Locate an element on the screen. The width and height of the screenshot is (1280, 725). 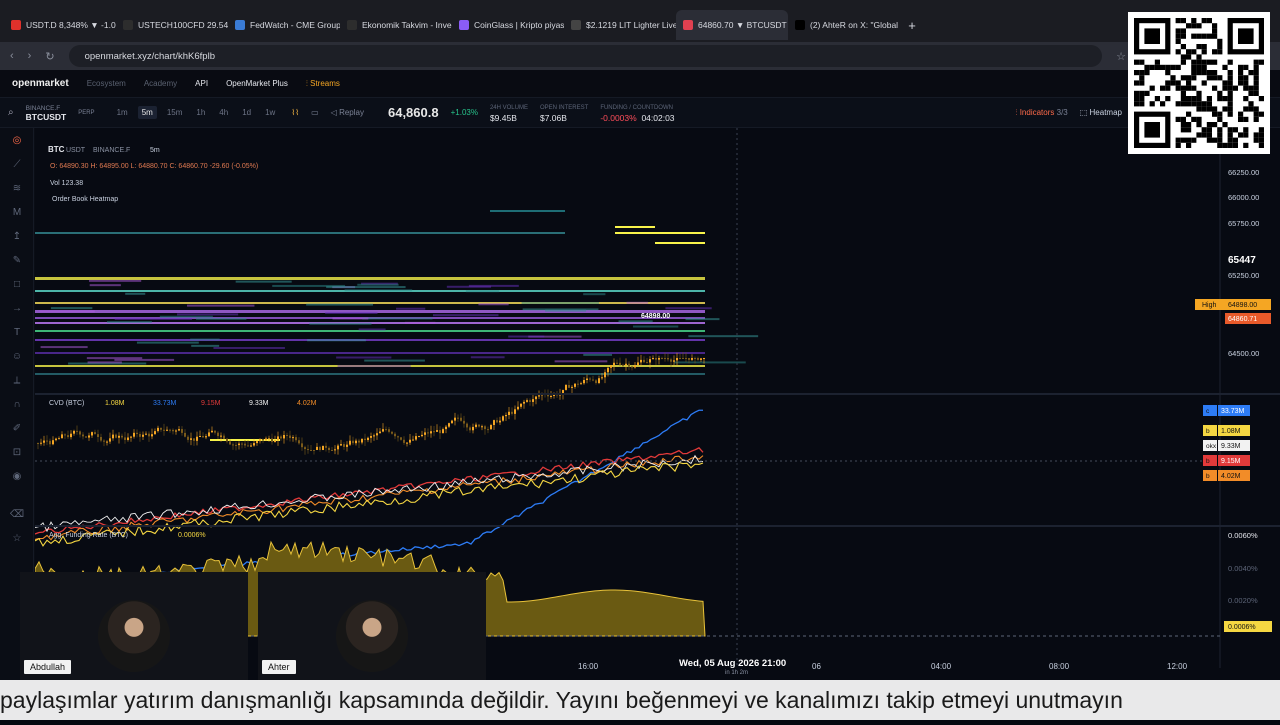
browser-tab: 64860.70 ▼ BTCUSDT is located at coordinates (732, 25).